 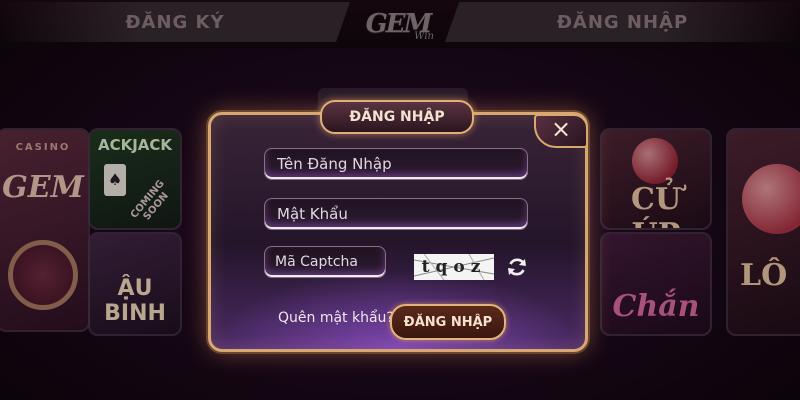 I want to click on gemwin-logo: GEM Win, so click(x=398, y=24).